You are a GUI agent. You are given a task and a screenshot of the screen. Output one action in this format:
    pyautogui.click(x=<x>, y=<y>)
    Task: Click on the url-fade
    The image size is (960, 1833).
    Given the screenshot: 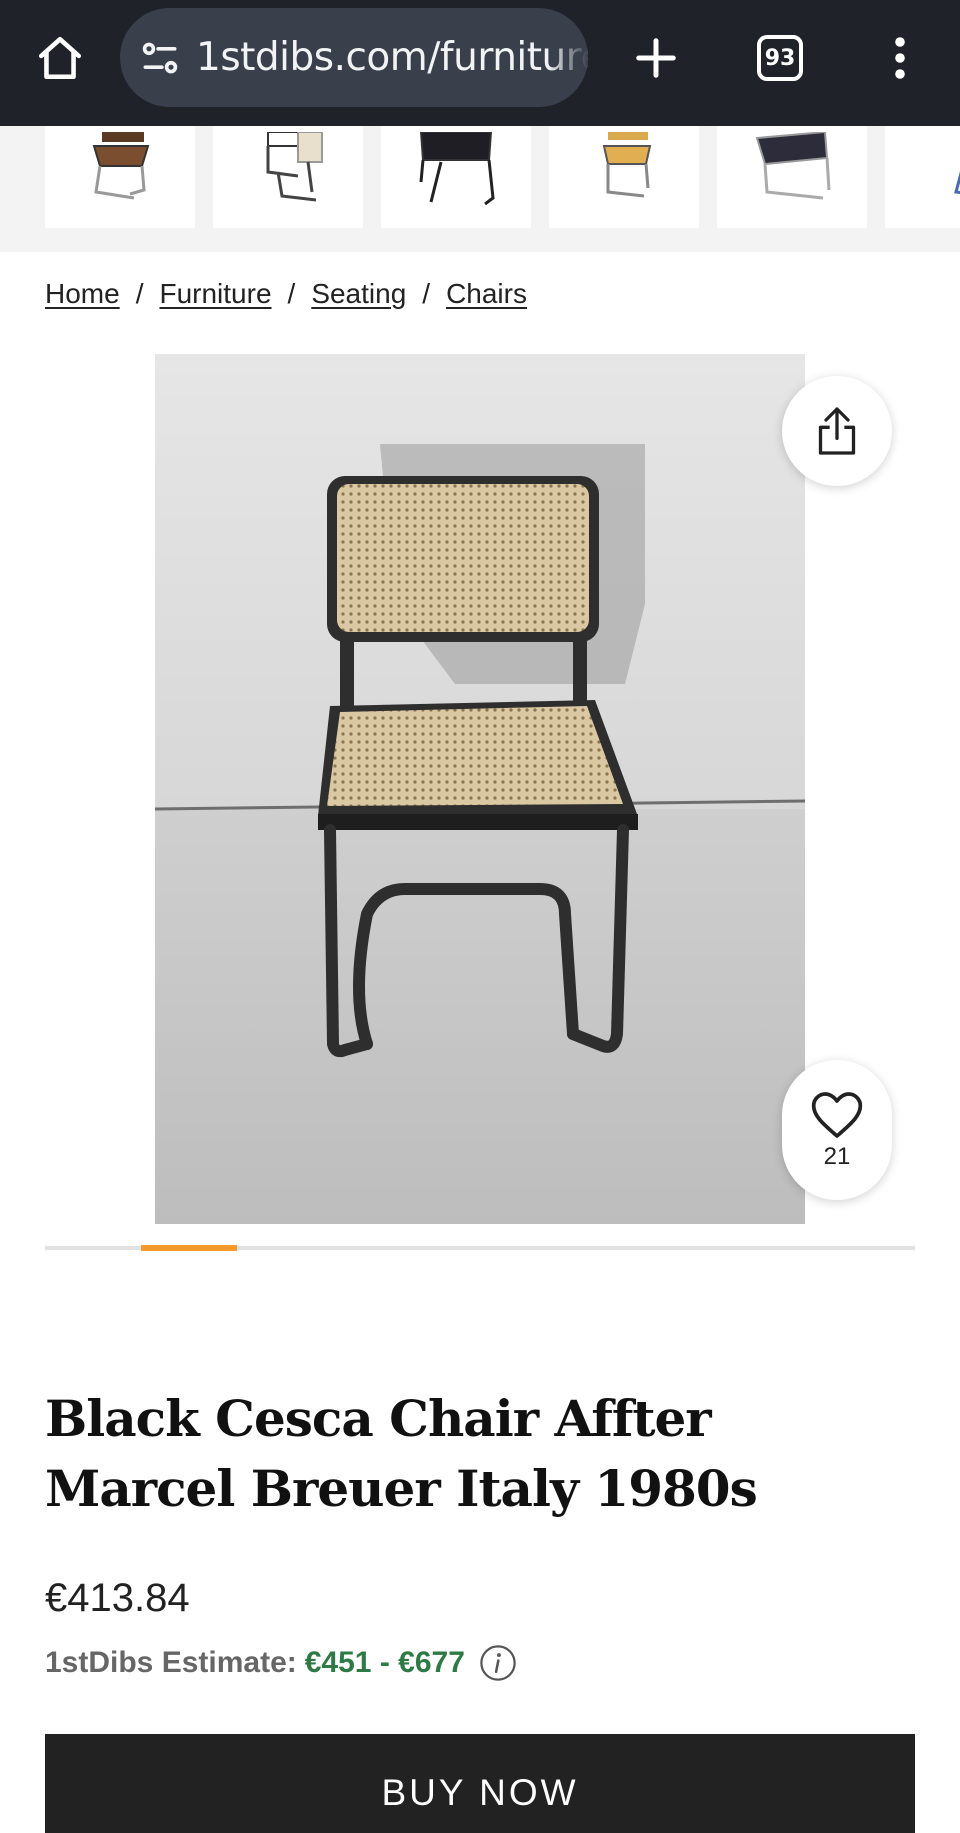 What is the action you would take?
    pyautogui.click(x=568, y=57)
    